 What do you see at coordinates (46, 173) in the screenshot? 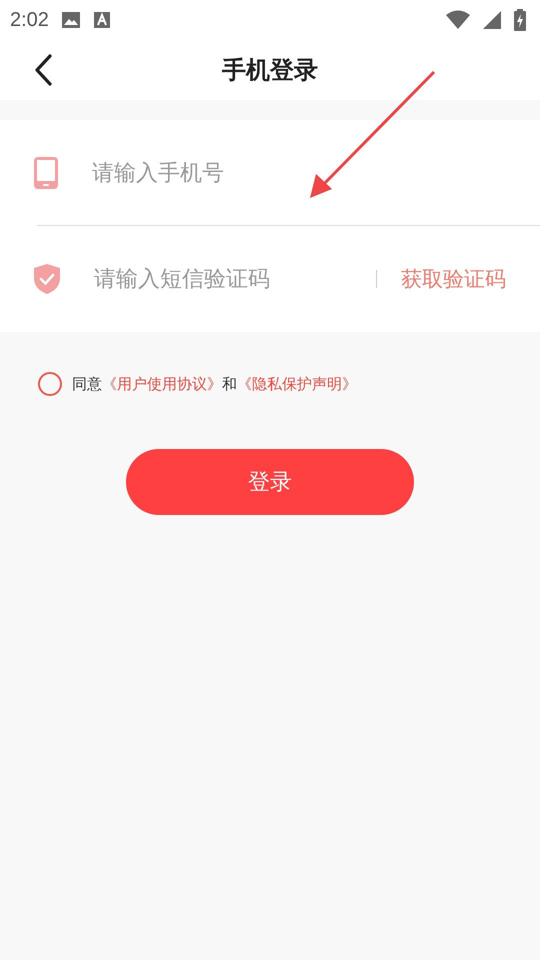
I see `phone-icon` at bounding box center [46, 173].